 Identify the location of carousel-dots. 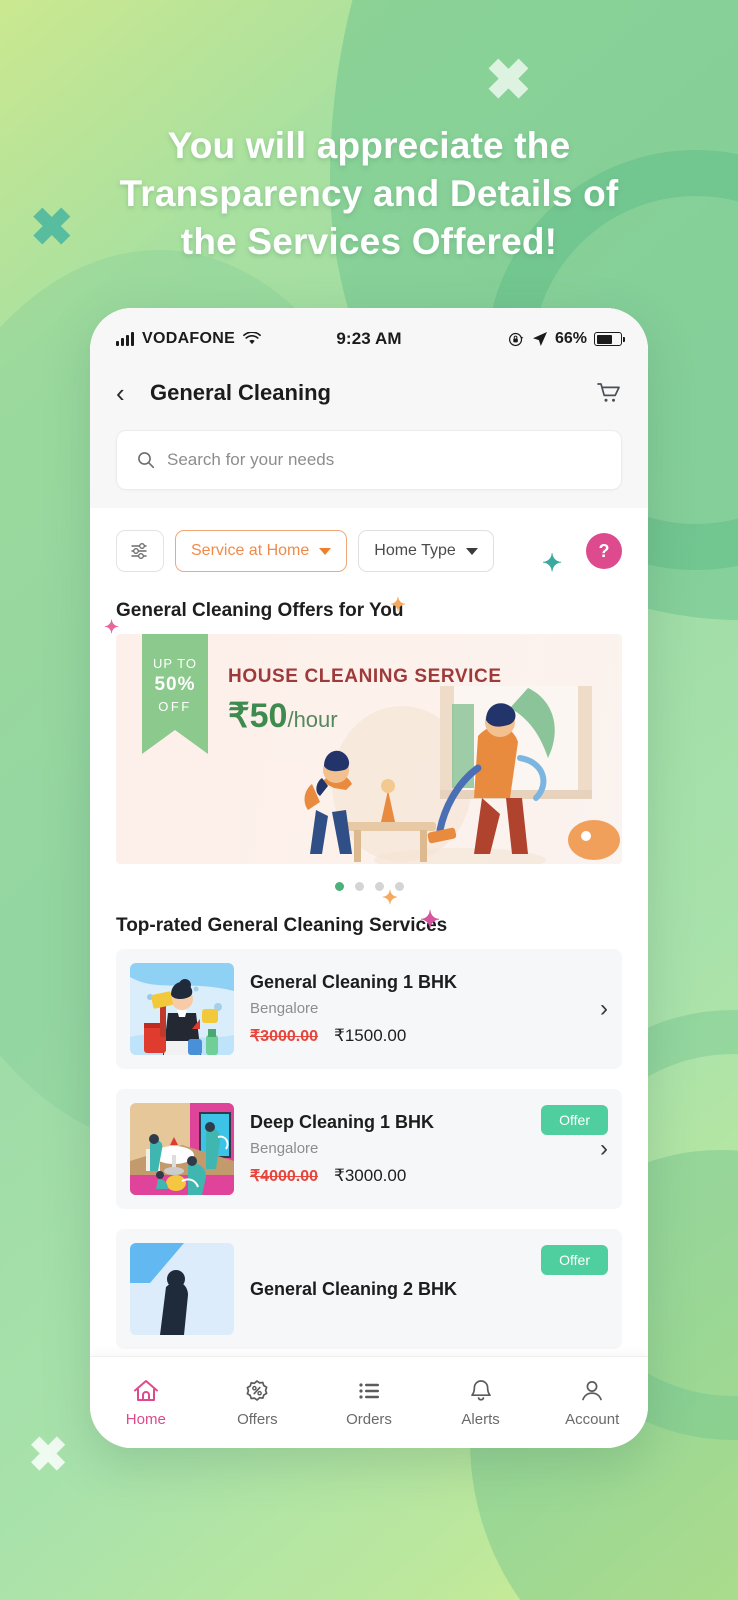
(369, 878).